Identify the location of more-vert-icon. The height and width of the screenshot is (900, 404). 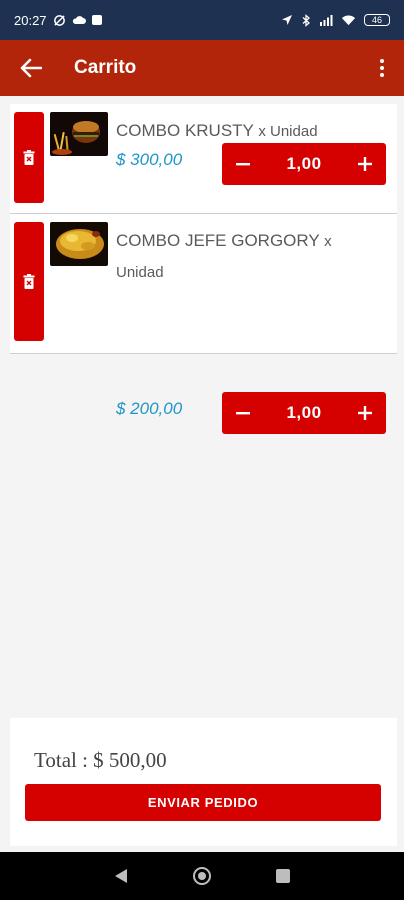
(382, 61).